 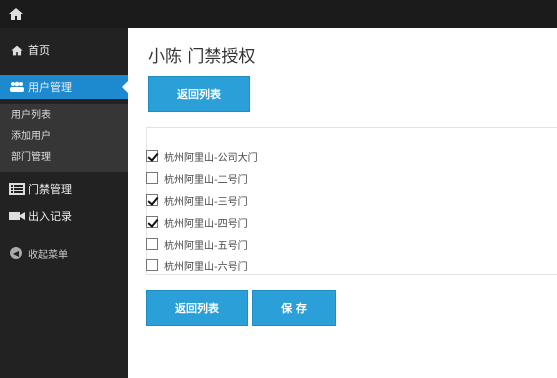 I want to click on sidebar-item-label: 出入记录, so click(x=50, y=216).